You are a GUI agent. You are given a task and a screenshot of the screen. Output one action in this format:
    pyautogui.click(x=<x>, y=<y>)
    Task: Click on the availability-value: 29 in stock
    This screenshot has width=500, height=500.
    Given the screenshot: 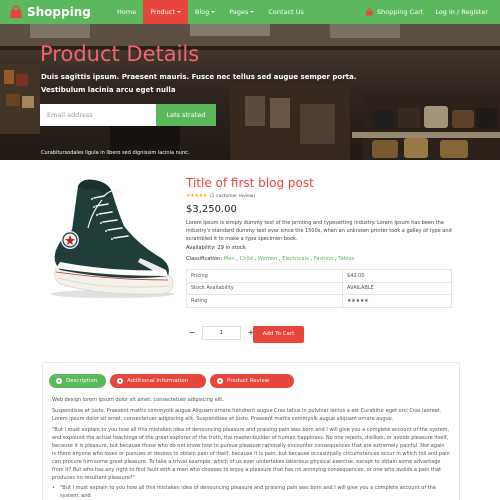 What is the action you would take?
    pyautogui.click(x=231, y=248)
    